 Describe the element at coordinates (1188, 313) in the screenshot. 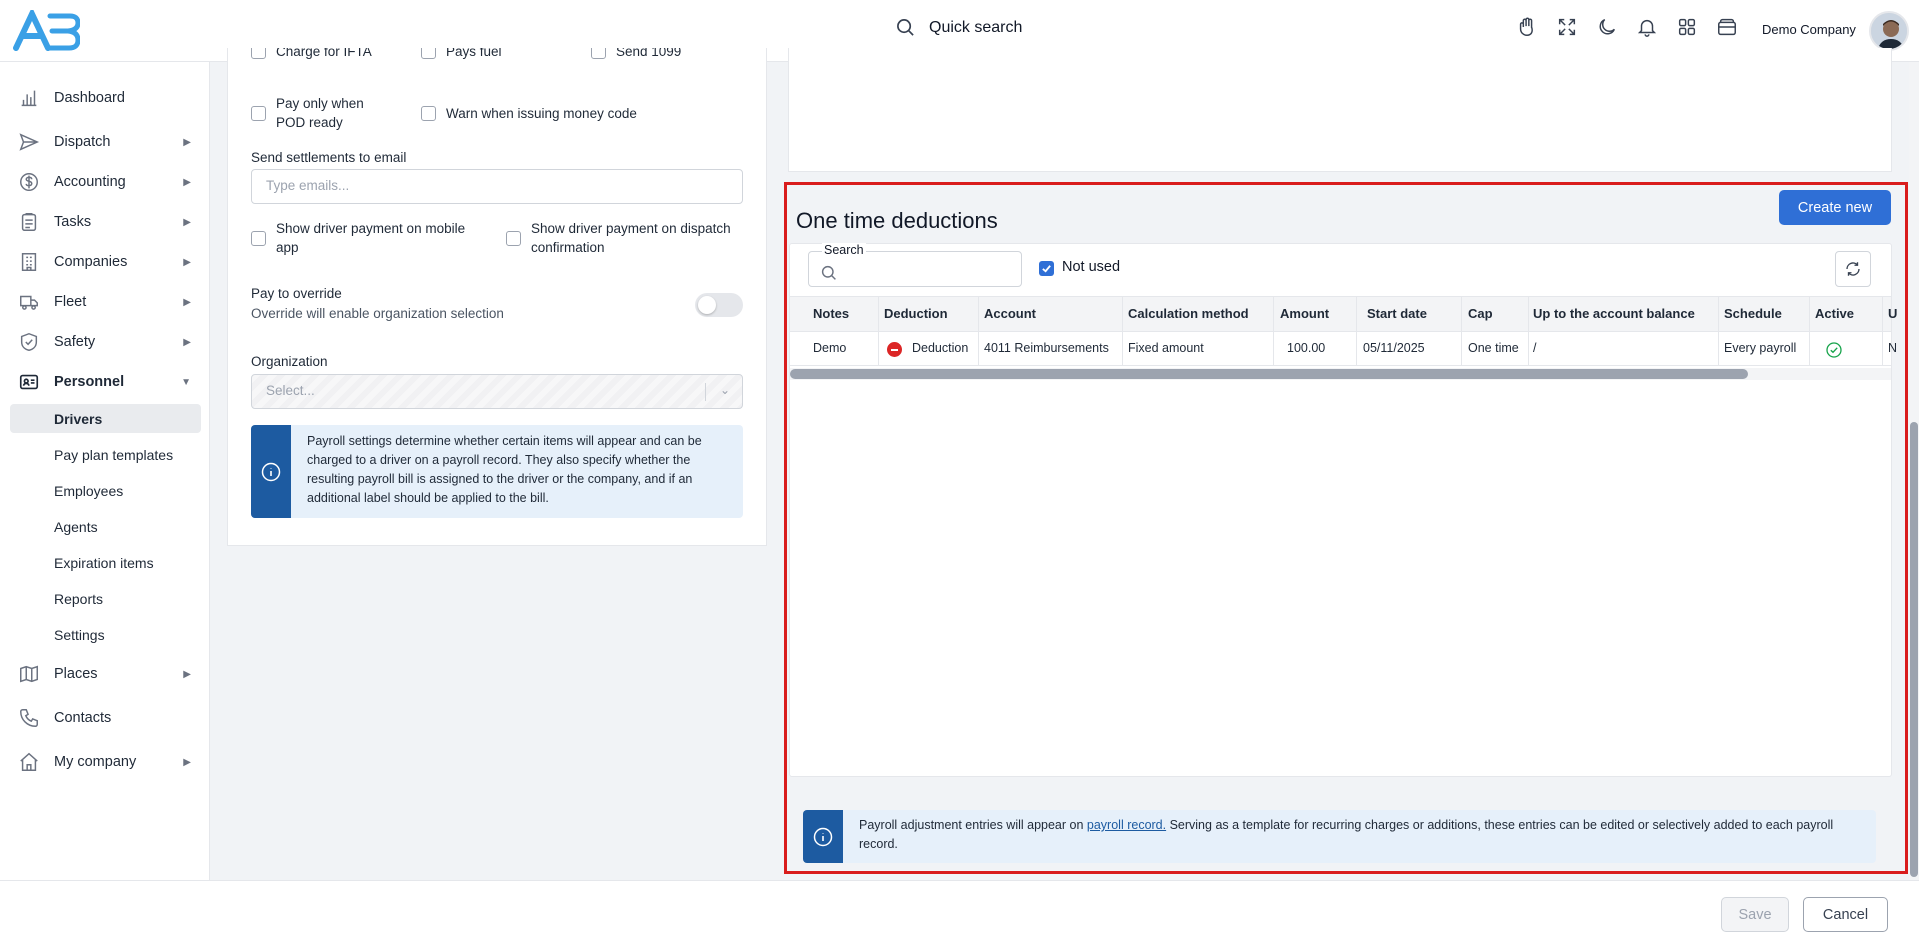

I see `col-calculation-method: Calculation method` at that location.